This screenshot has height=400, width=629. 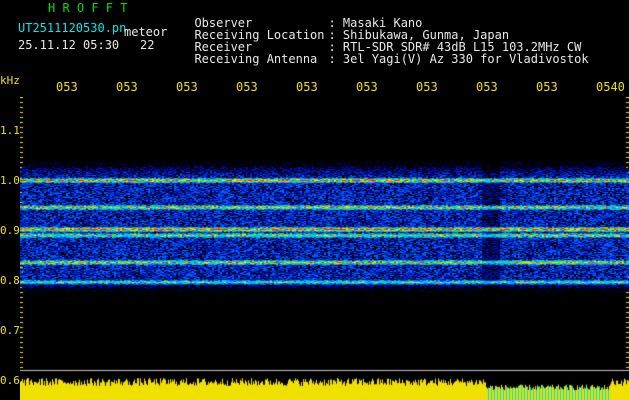 I want to click on app-title: H R O F F T, so click(x=88, y=8).